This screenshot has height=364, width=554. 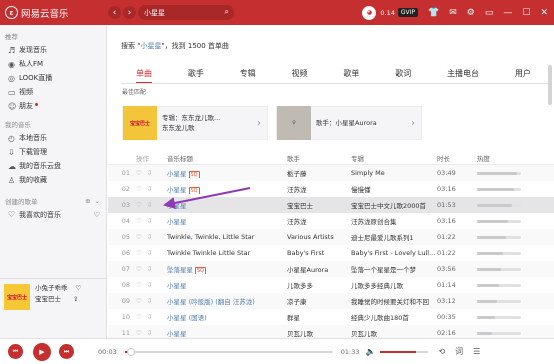 What do you see at coordinates (53, 215) in the screenshot?
I see `sidebar-item-liked: ♡ 我喜欢的音乐 ♡` at bounding box center [53, 215].